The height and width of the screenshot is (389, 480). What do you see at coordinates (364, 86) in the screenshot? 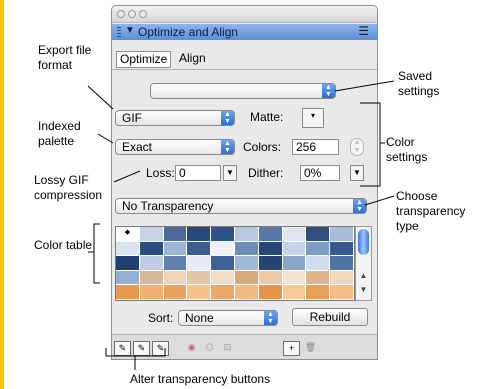
I see `leader-saved-settings` at bounding box center [364, 86].